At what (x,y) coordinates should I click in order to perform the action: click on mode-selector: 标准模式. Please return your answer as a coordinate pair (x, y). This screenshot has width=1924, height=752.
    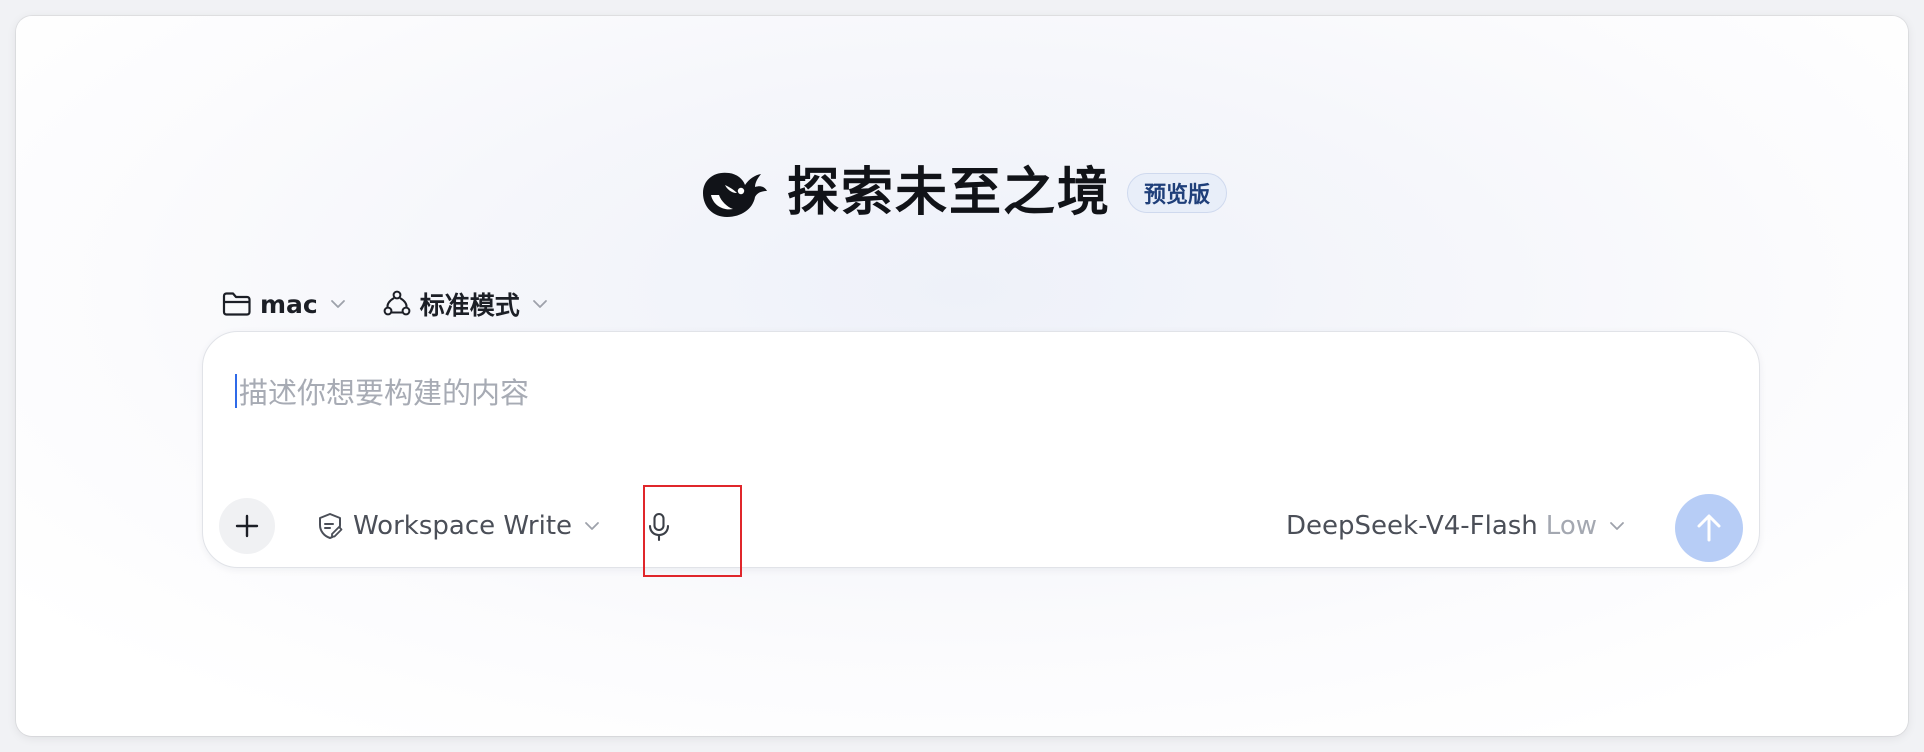
    Looking at the image, I should click on (465, 304).